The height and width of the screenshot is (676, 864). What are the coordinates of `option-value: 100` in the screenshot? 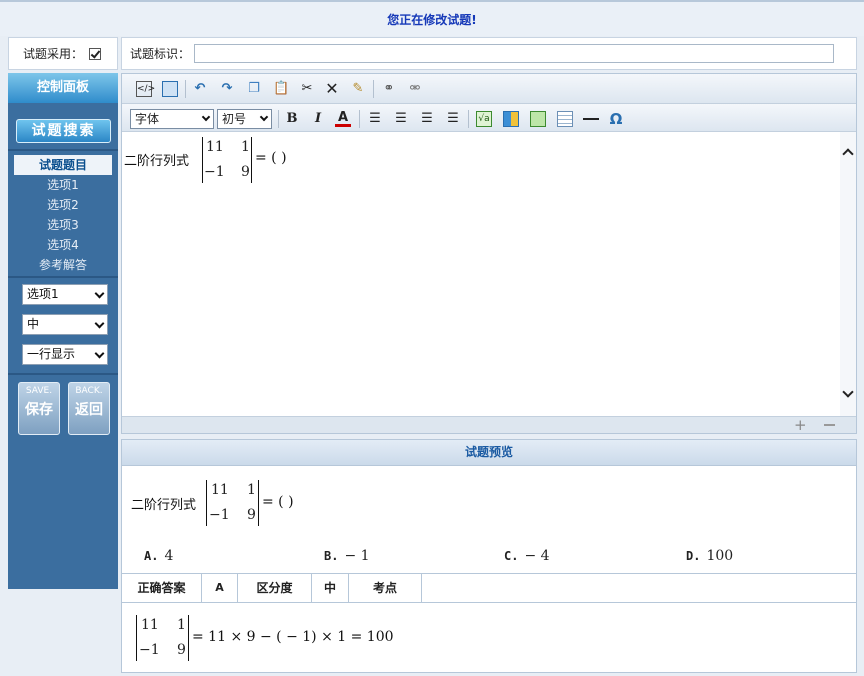 It's located at (720, 556).